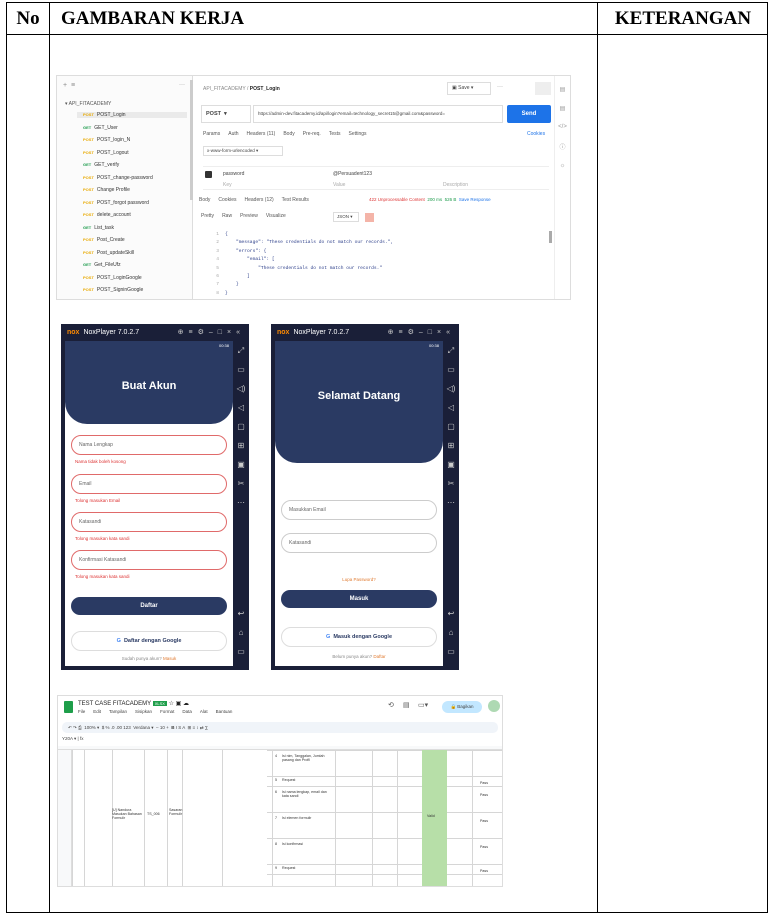 The height and width of the screenshot is (915, 773). What do you see at coordinates (226, 114) in the screenshot?
I see `method-select: POST ▾` at bounding box center [226, 114].